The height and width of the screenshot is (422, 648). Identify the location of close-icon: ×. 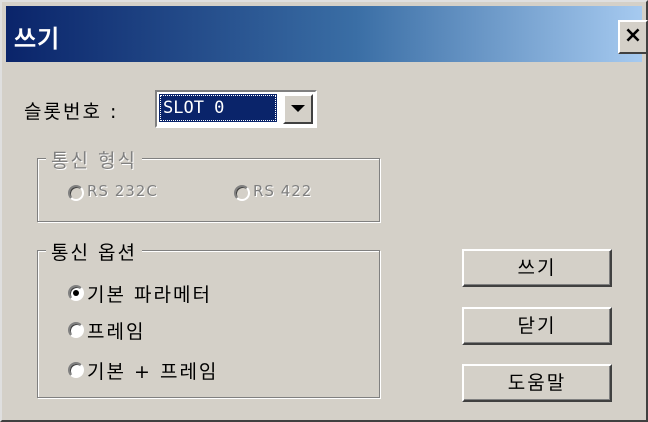
(633, 37).